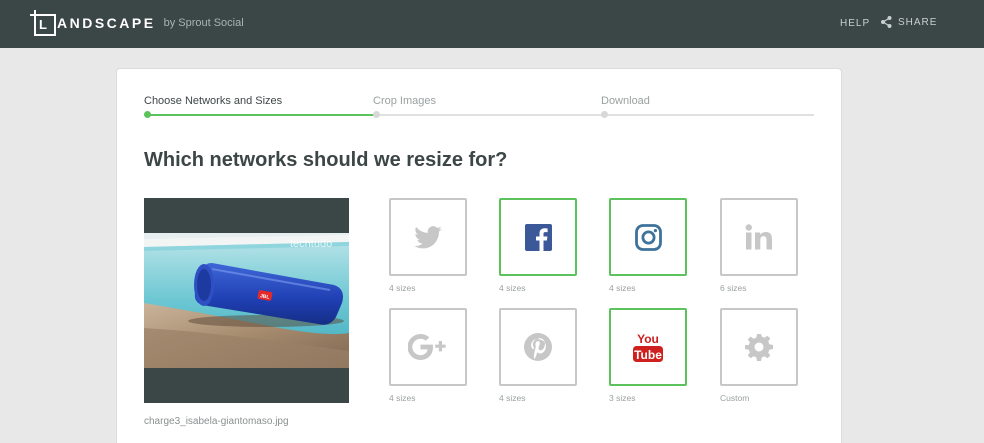 This screenshot has height=443, width=984. I want to click on landscape-logo: L ANDSCAPE by Sprout Social, so click(137, 23).